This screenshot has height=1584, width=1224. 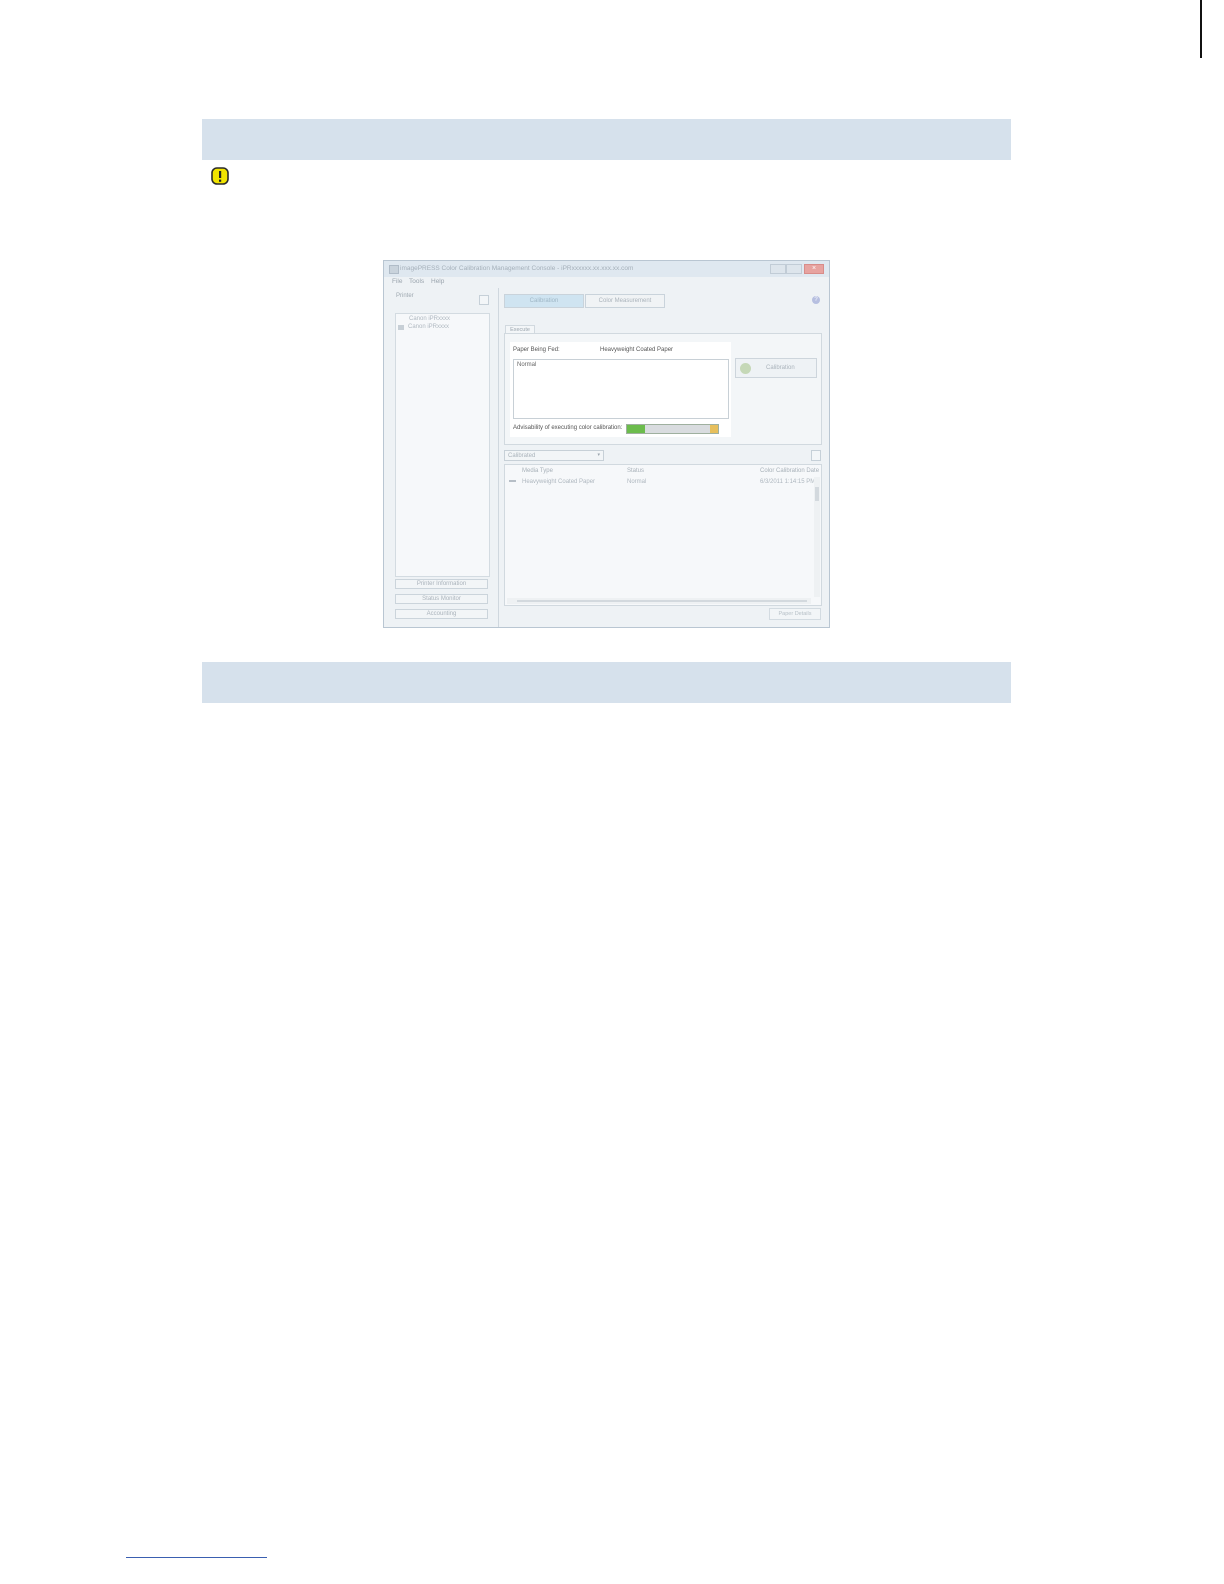 I want to click on tree-item-printer: Canon iPRxxxx, so click(x=428, y=327).